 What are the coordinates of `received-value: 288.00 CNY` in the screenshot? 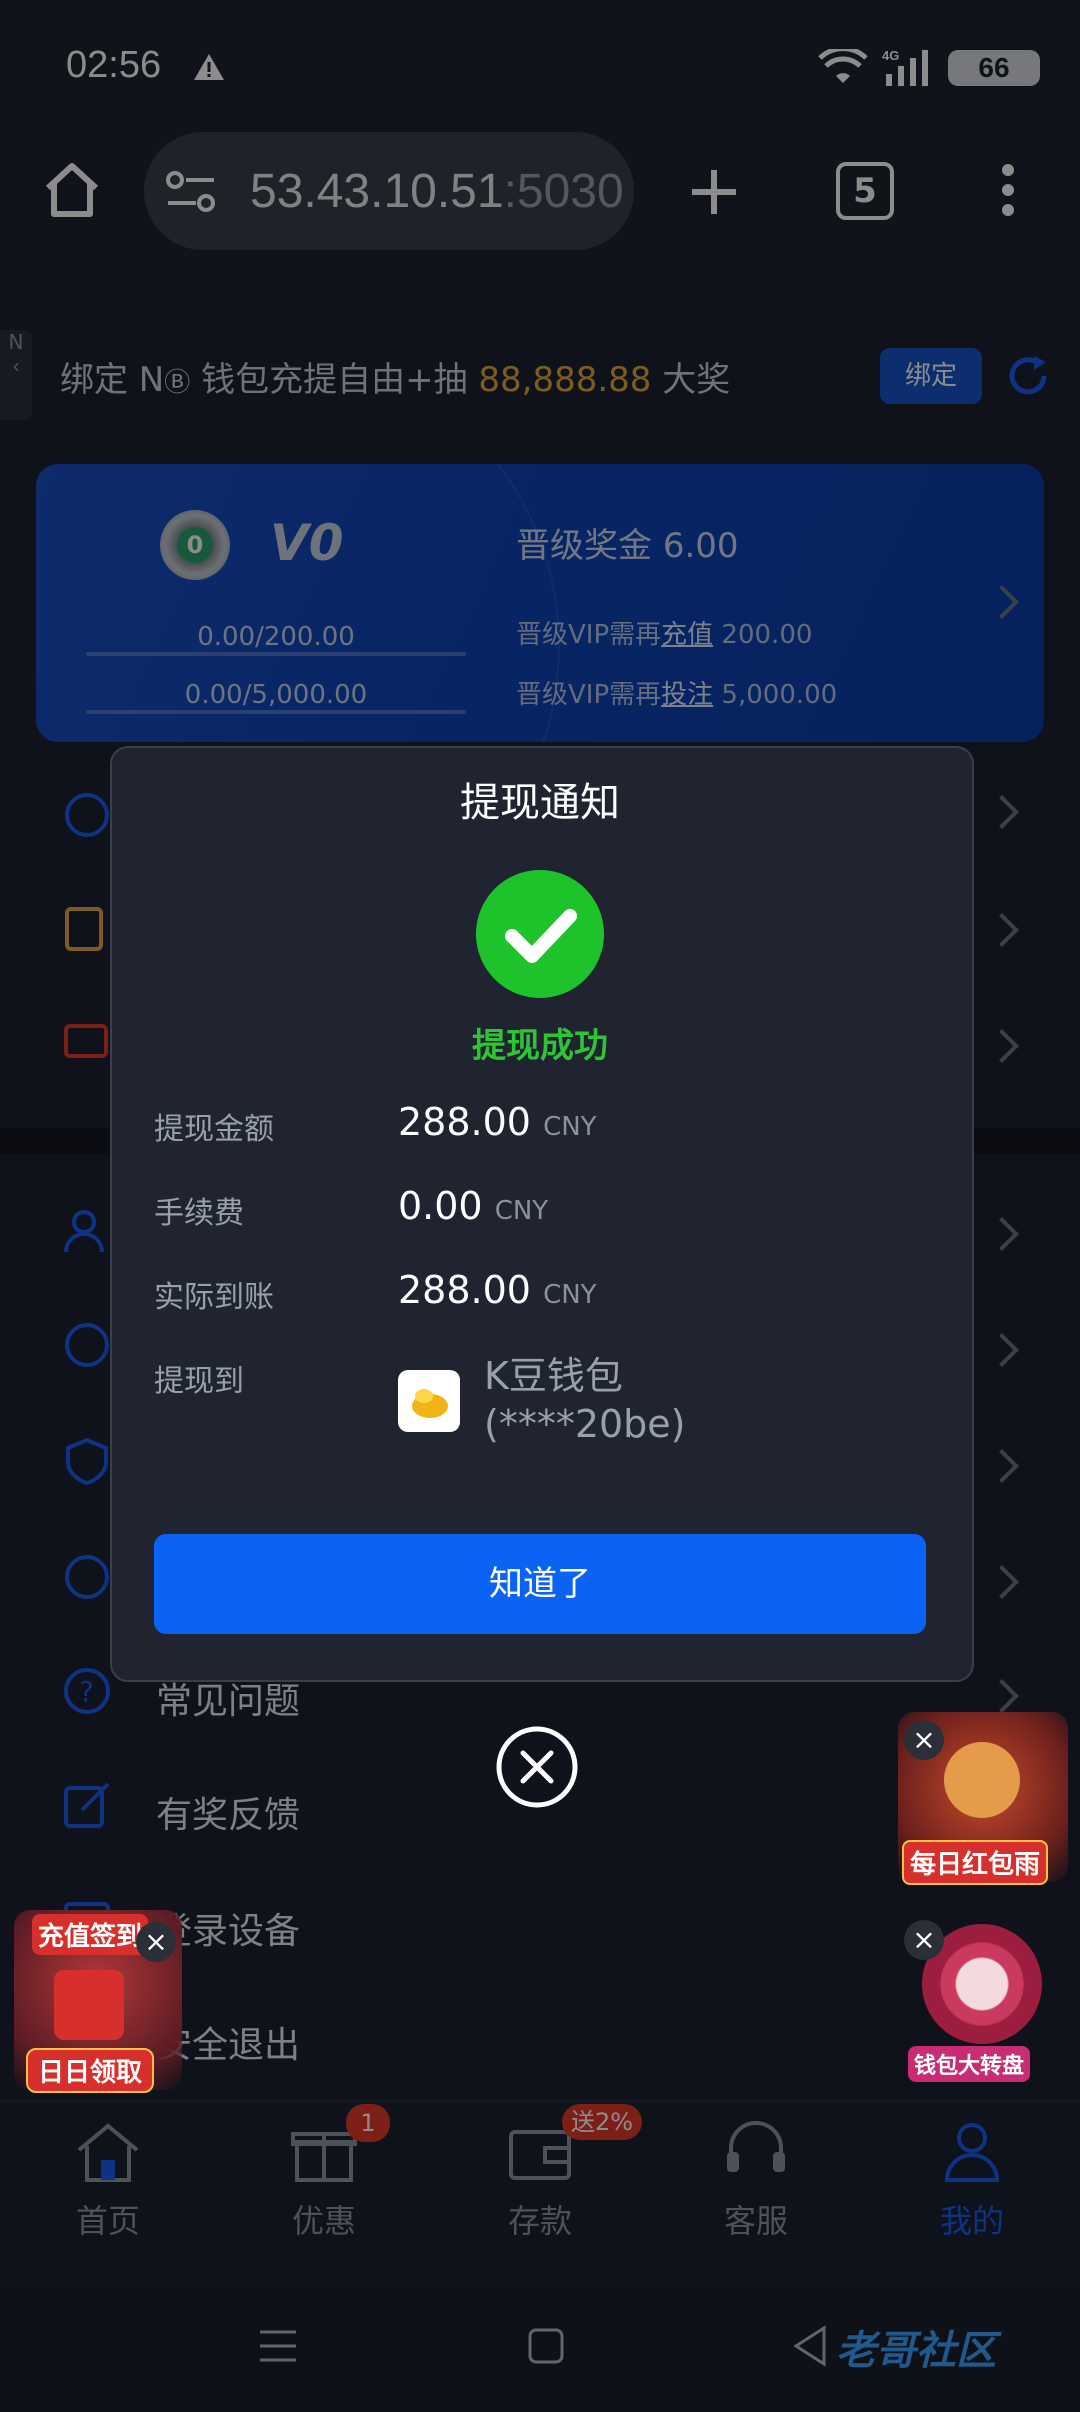 It's located at (497, 1290).